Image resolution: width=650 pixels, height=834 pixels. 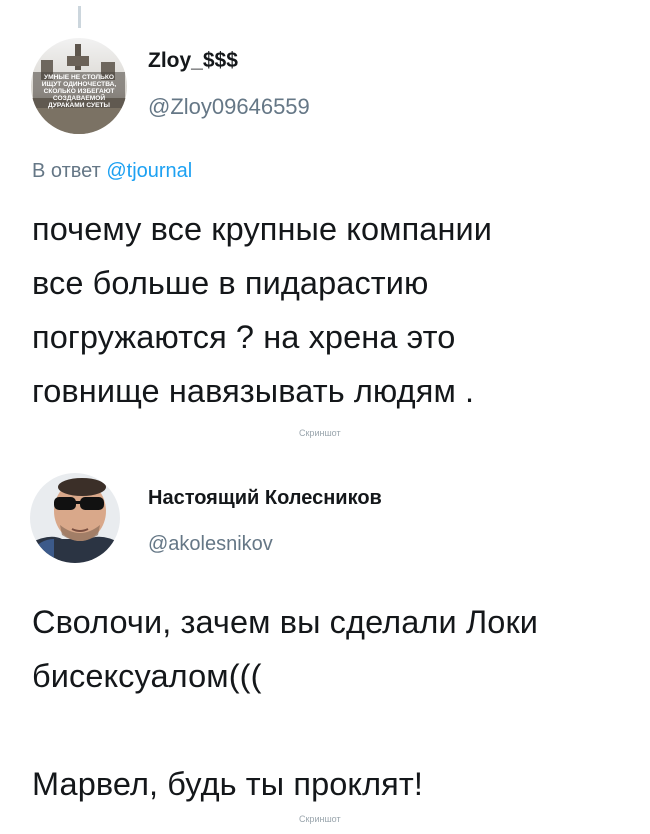 I want to click on reply-mention-link: @tjournal, so click(x=149, y=171).